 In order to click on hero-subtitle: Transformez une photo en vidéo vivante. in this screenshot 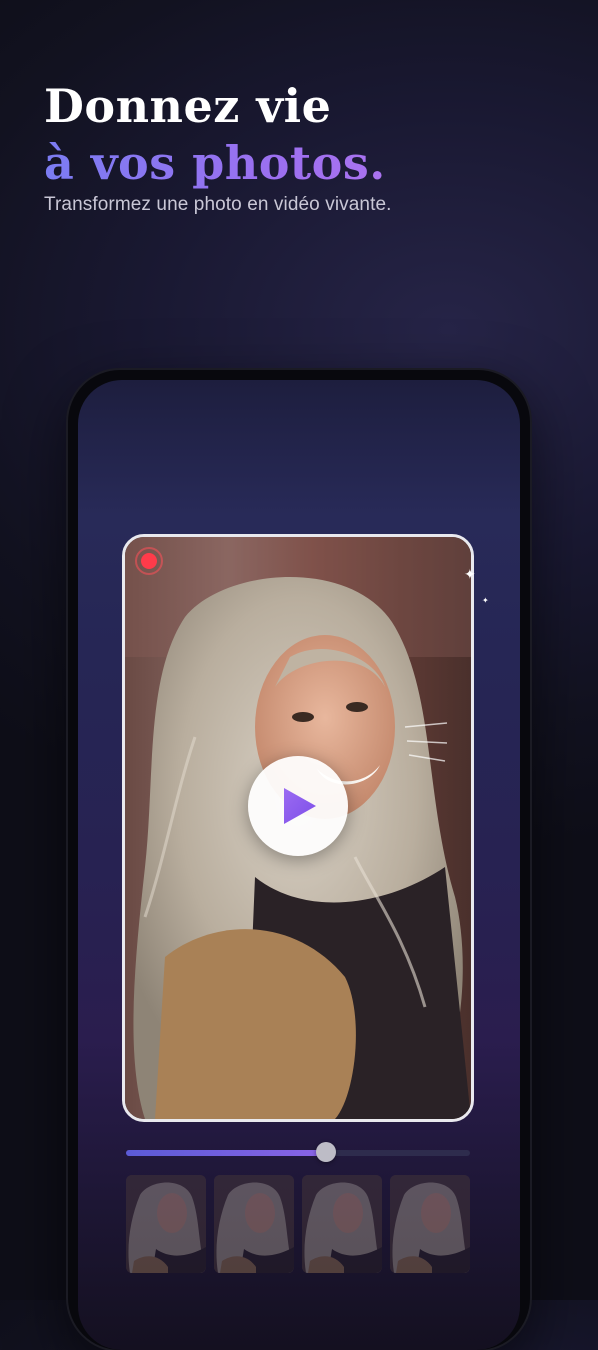, I will do `click(218, 204)`.